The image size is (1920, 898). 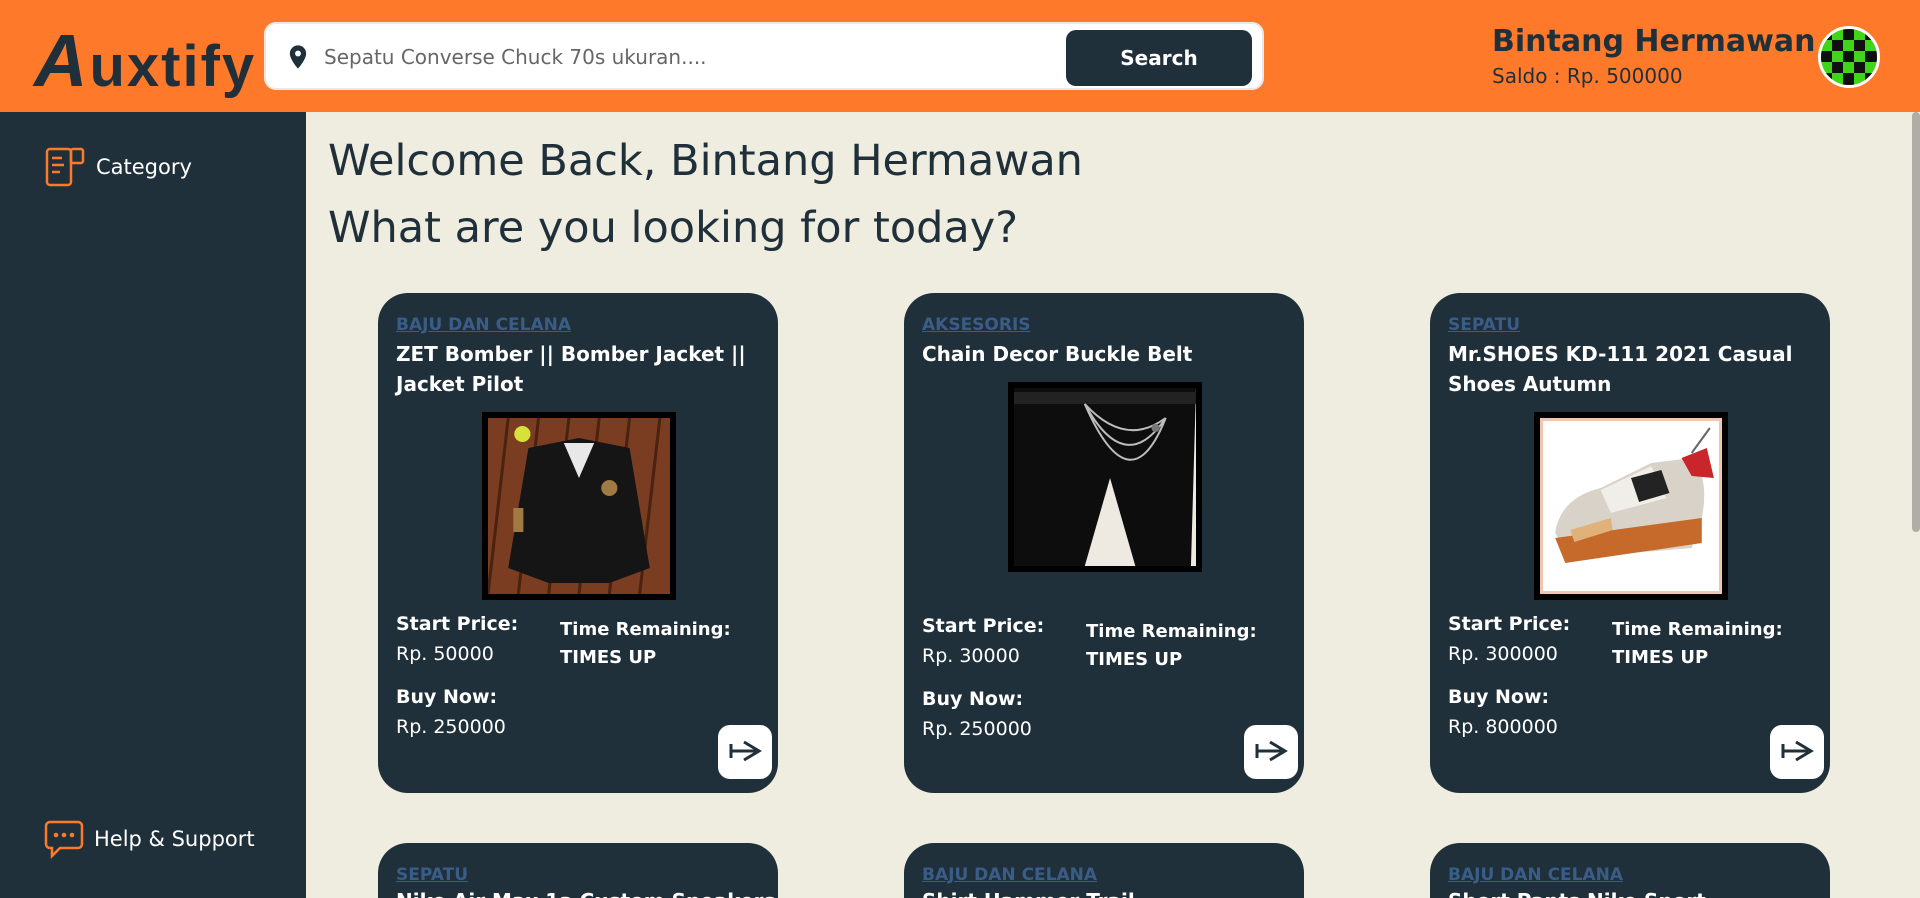 What do you see at coordinates (62, 60) in the screenshot?
I see `logo-initial: A` at bounding box center [62, 60].